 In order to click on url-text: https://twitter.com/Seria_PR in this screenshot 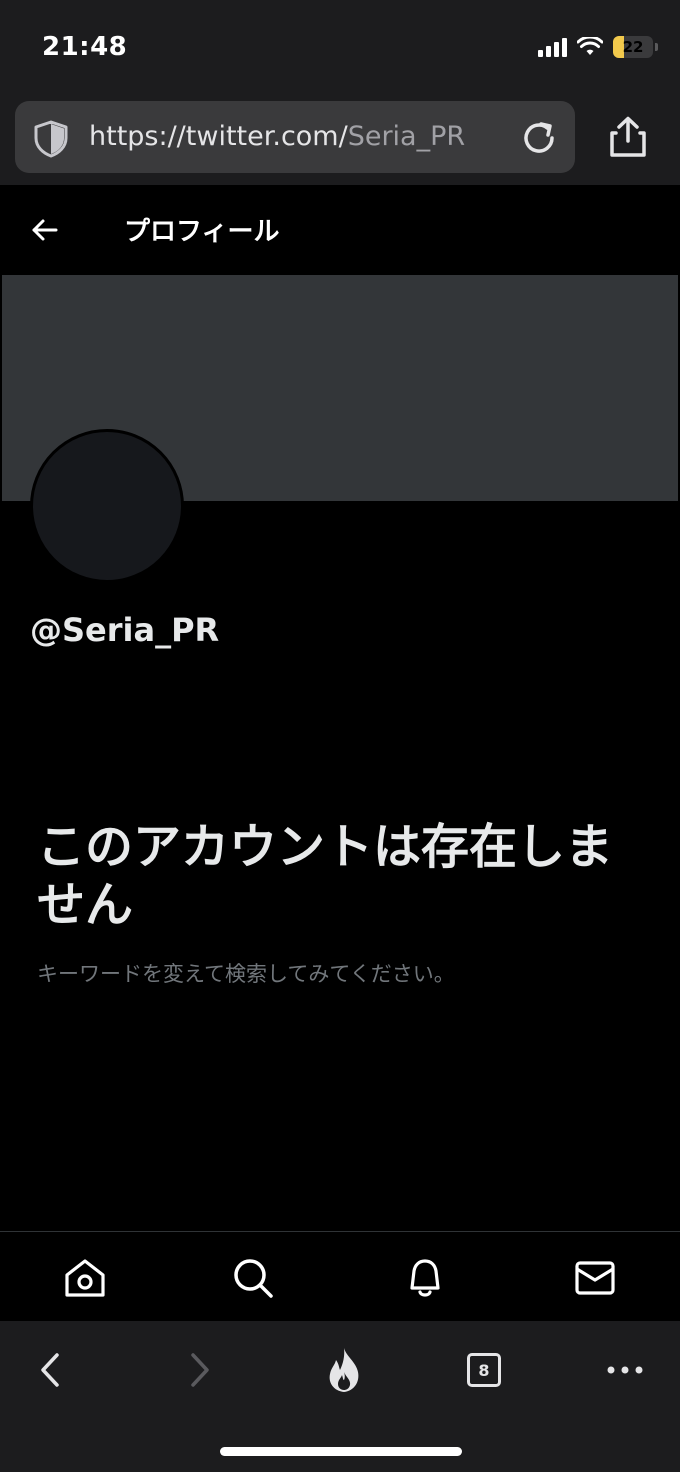, I will do `click(277, 136)`.